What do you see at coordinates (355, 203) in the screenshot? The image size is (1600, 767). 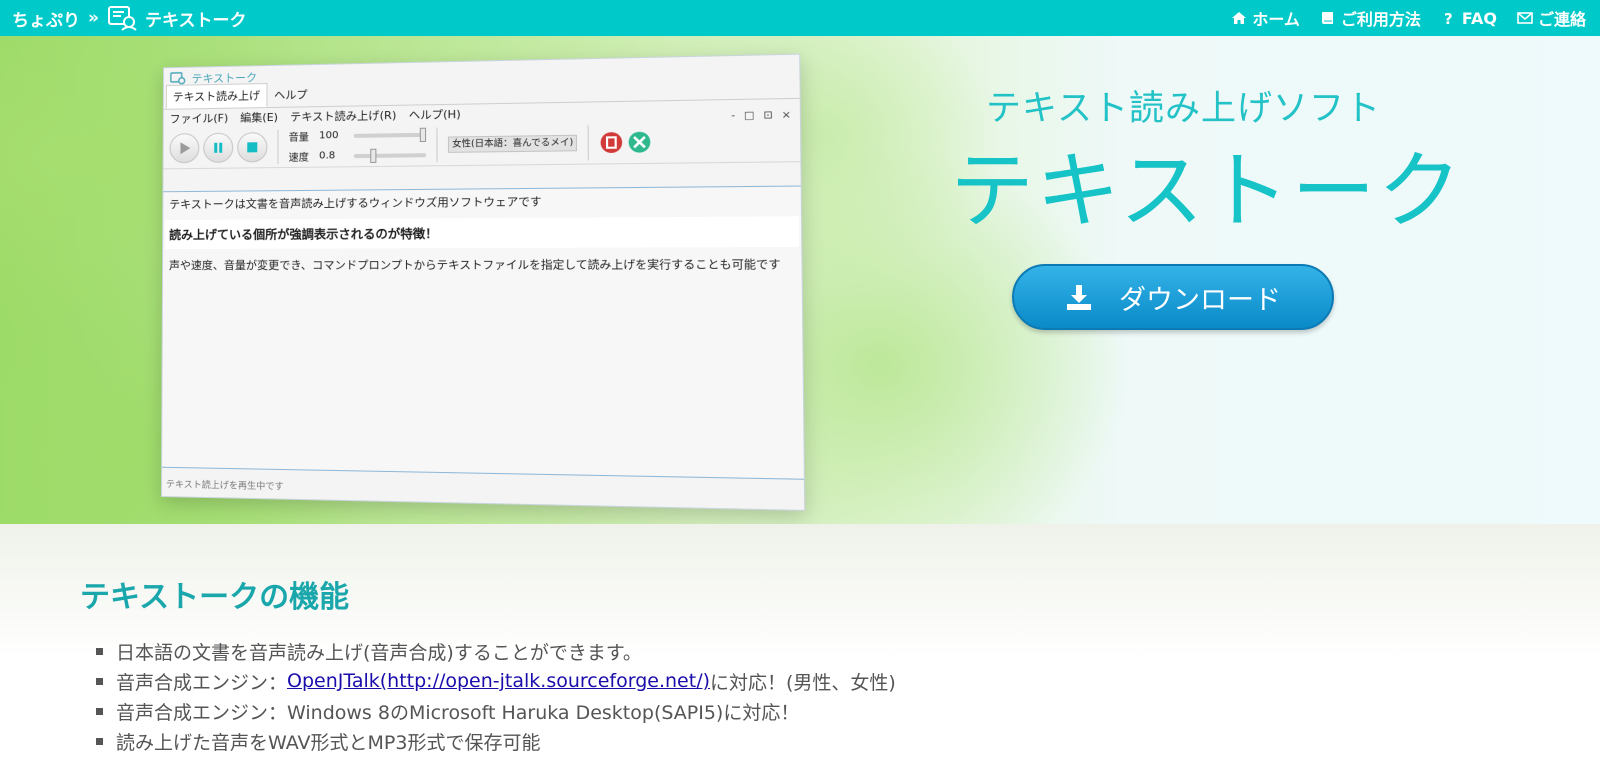 I see `editor-line-1: テキストークは文書を音声読み上げするウィンドウズ用ソフトウェアです` at bounding box center [355, 203].